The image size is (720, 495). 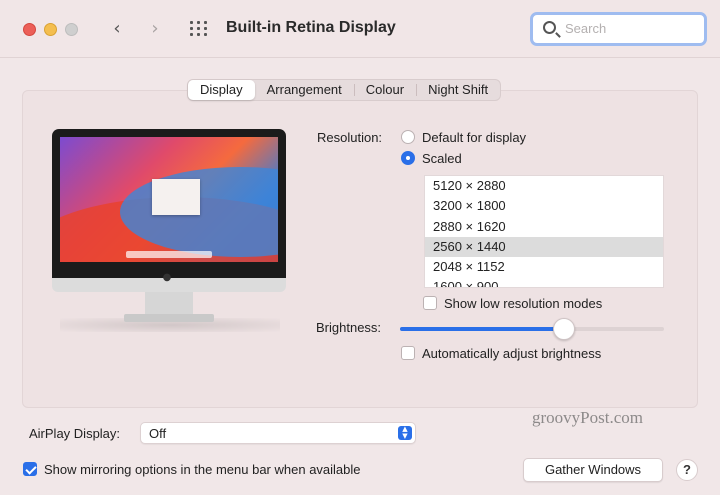 I want to click on resolution-option: 3200 × 1800, so click(x=544, y=206).